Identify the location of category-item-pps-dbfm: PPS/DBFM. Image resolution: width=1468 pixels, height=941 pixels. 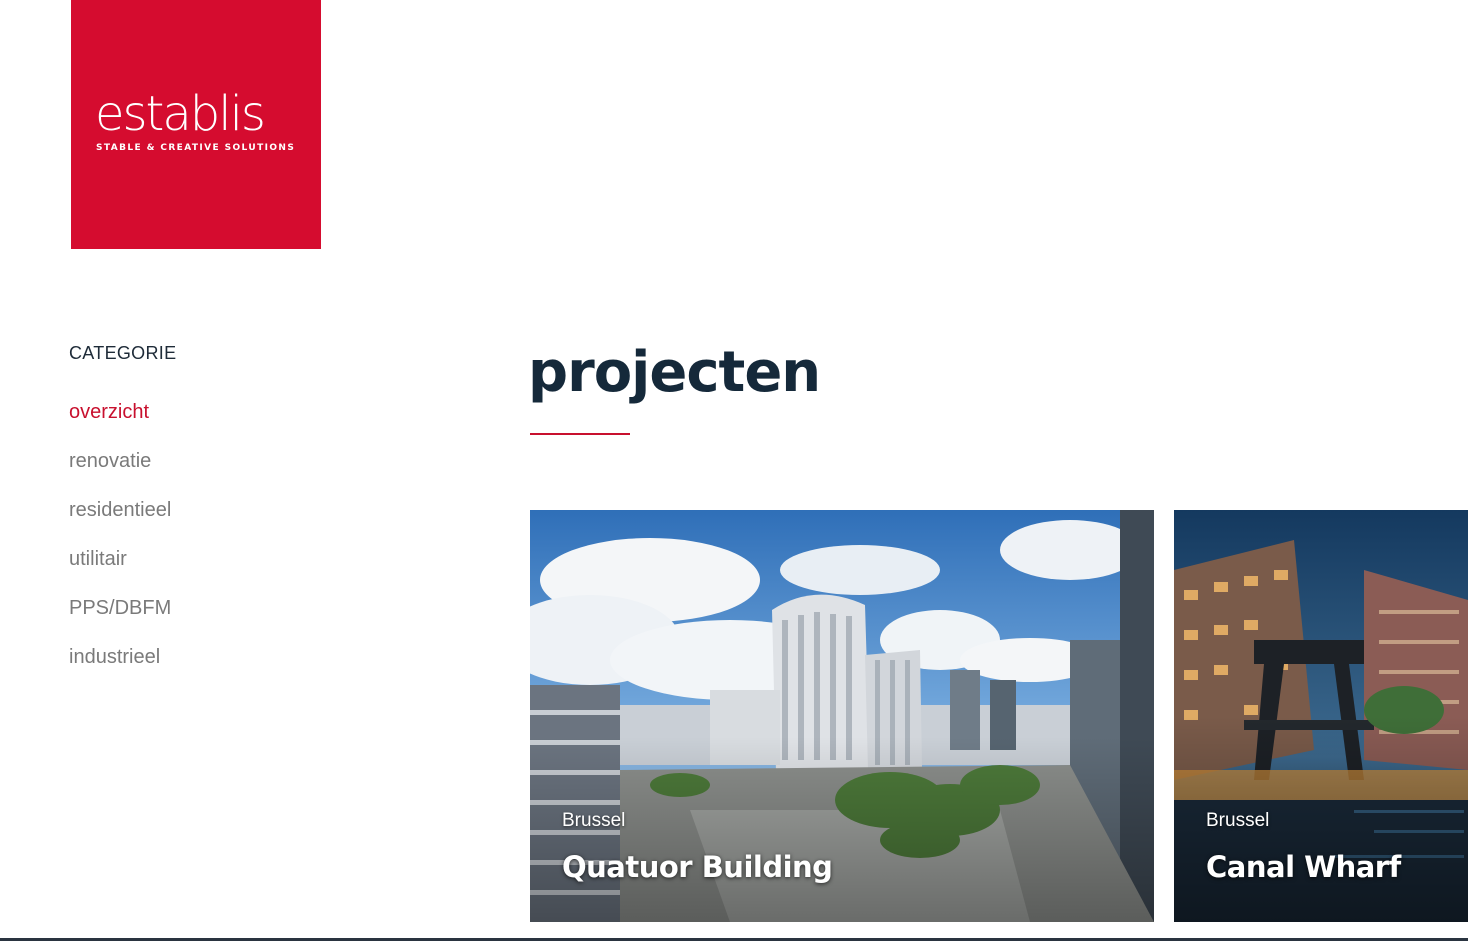
(219, 620).